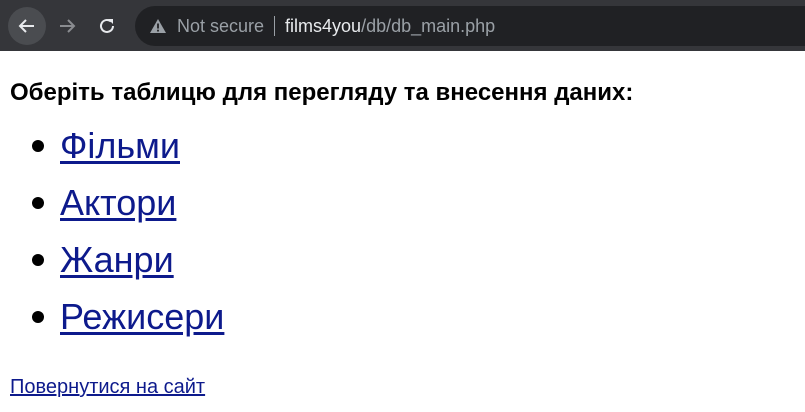 This screenshot has height=412, width=805. What do you see at coordinates (118, 203) in the screenshot?
I see `actors-link: Актори` at bounding box center [118, 203].